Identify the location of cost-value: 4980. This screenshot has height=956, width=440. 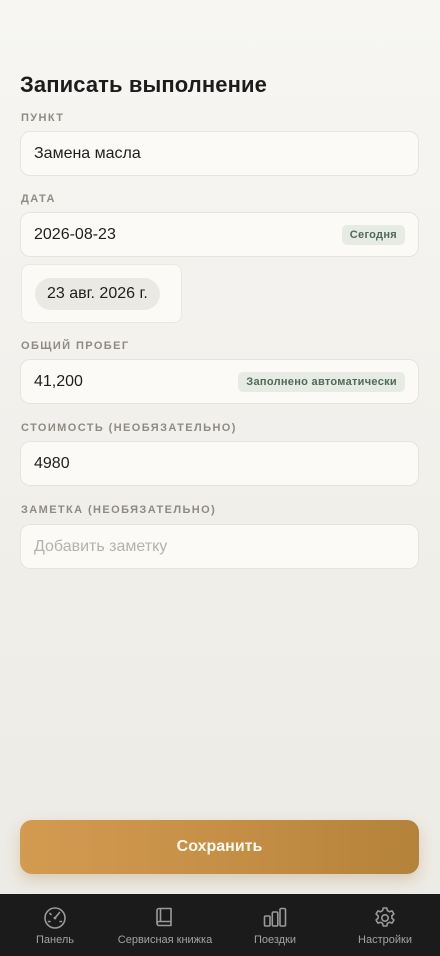
(52, 463).